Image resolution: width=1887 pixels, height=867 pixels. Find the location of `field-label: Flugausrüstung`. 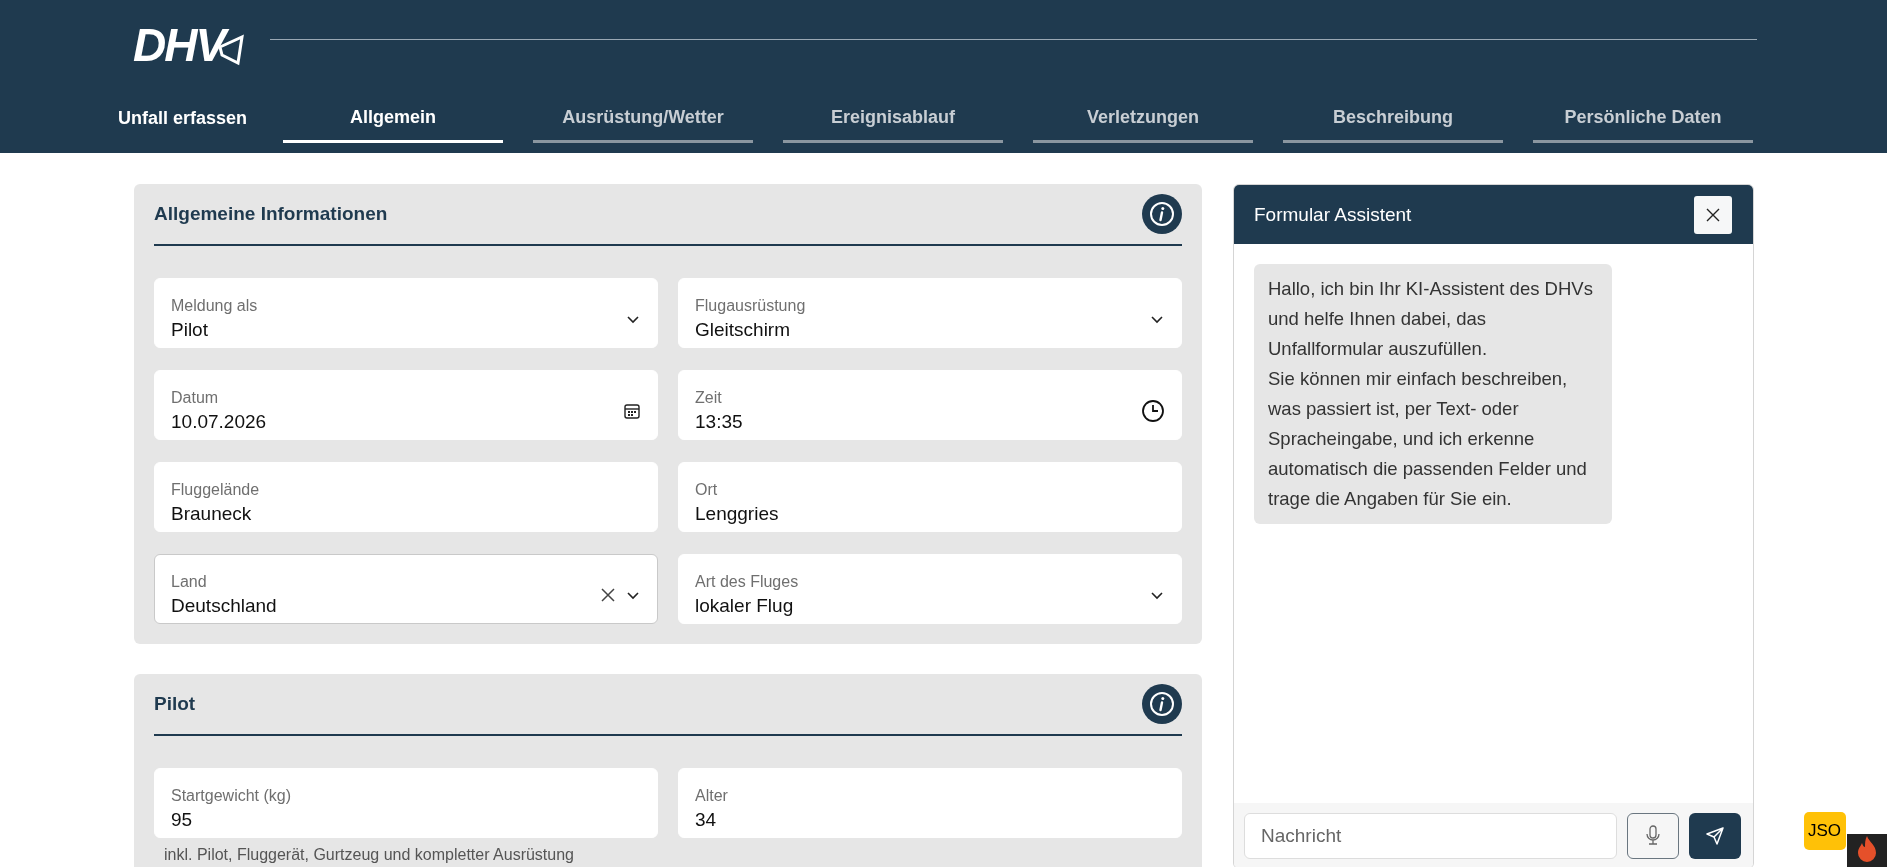

field-label: Flugausrüstung is located at coordinates (751, 306).